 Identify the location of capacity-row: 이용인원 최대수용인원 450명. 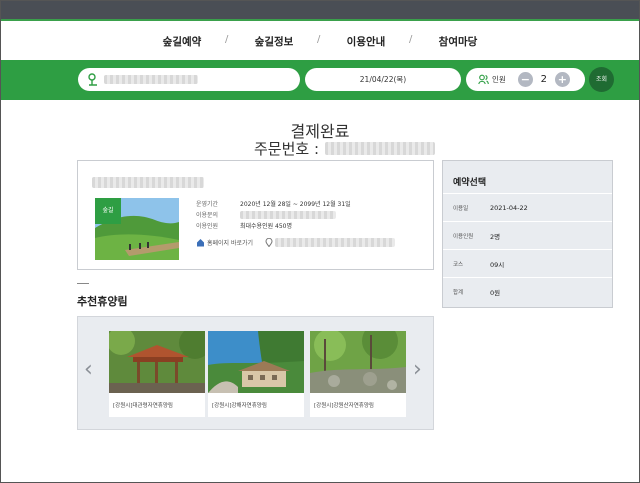
(244, 225).